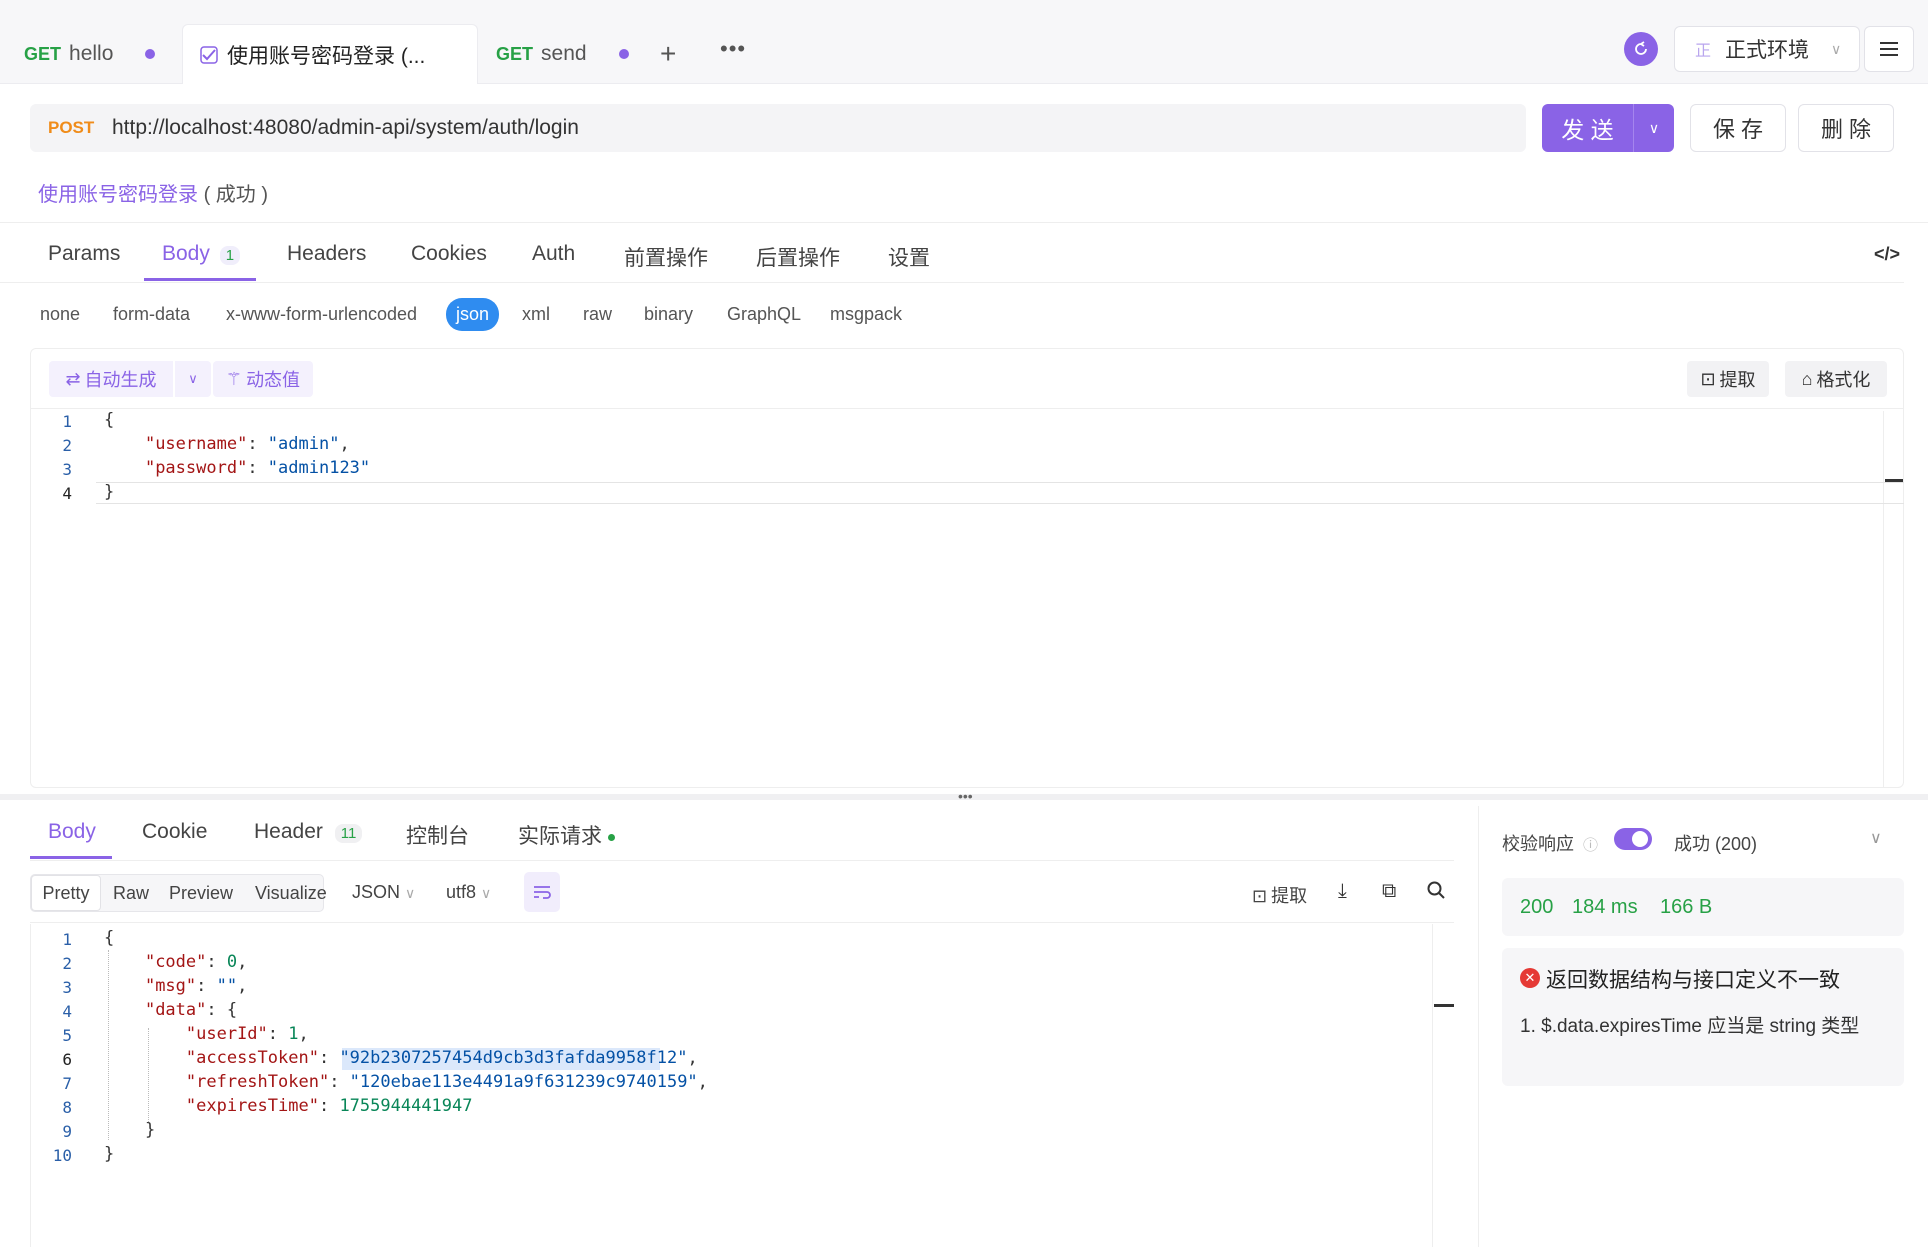  I want to click on view-pretty: Pretty, so click(66, 893).